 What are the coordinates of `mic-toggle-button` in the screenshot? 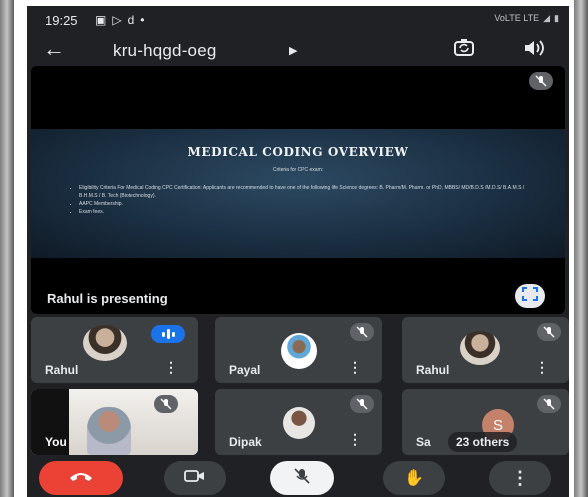 It's located at (302, 478).